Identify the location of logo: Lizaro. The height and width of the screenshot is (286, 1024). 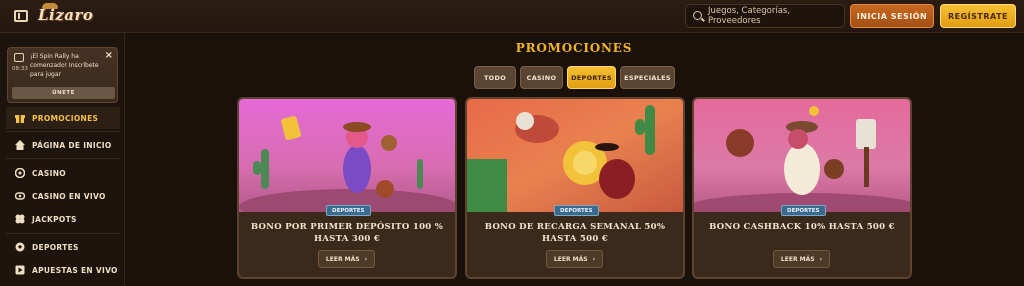
(65, 17).